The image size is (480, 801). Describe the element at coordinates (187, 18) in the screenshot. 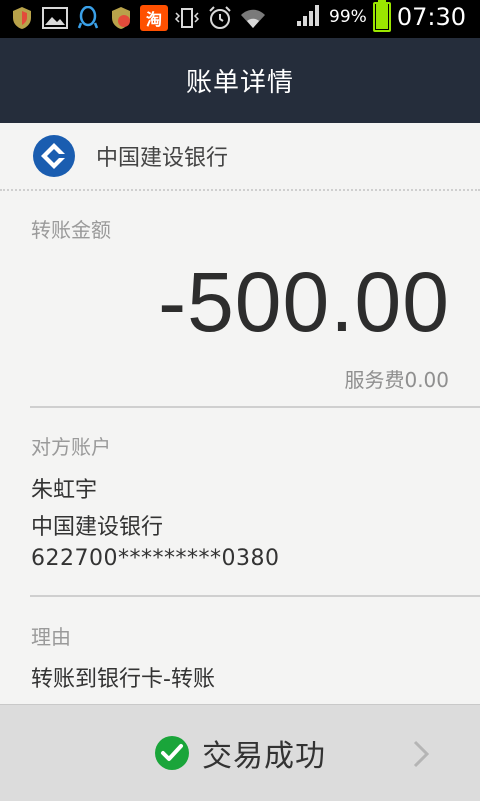

I see `vibrate-icon` at that location.